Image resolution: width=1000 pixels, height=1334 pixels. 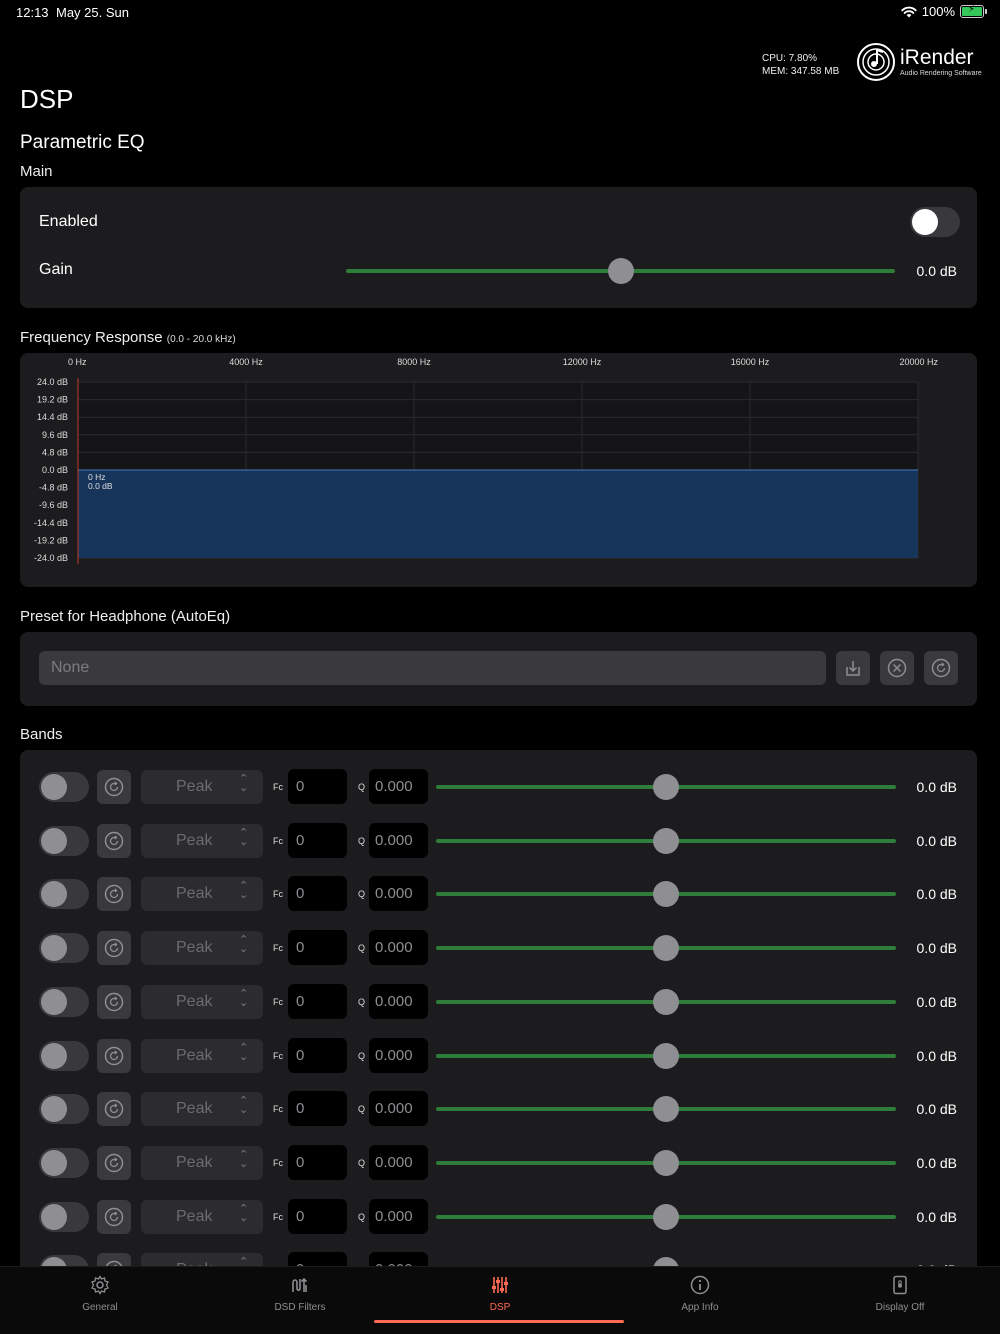 I want to click on preset-select-field: None, so click(x=432, y=668).